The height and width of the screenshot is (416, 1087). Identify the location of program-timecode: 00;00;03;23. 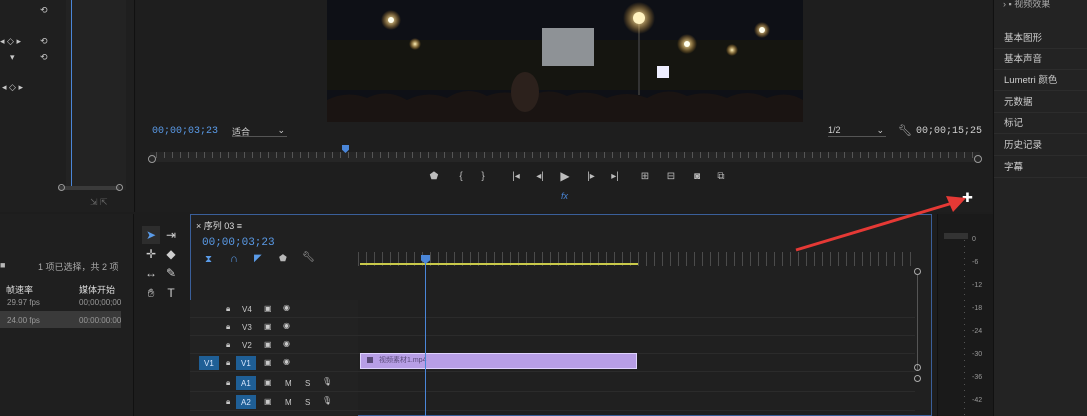
(185, 131).